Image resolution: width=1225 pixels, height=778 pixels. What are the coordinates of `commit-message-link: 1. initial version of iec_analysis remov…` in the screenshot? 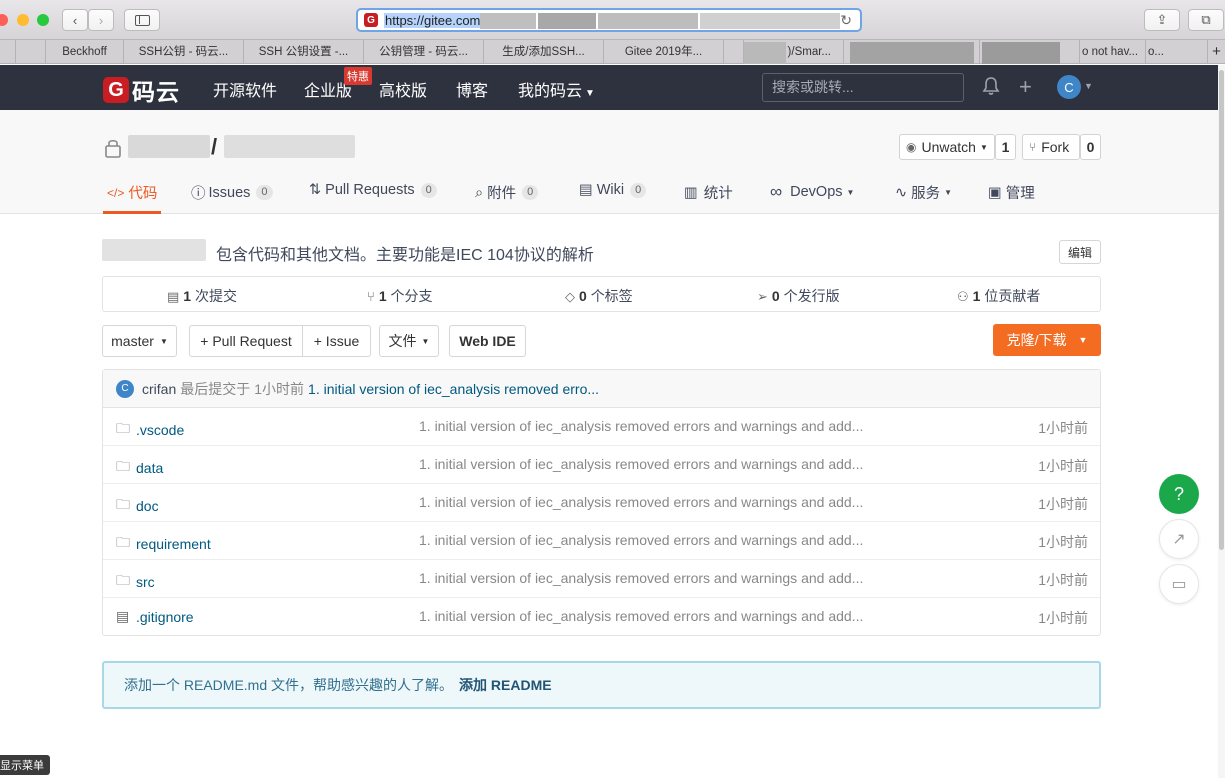 It's located at (453, 389).